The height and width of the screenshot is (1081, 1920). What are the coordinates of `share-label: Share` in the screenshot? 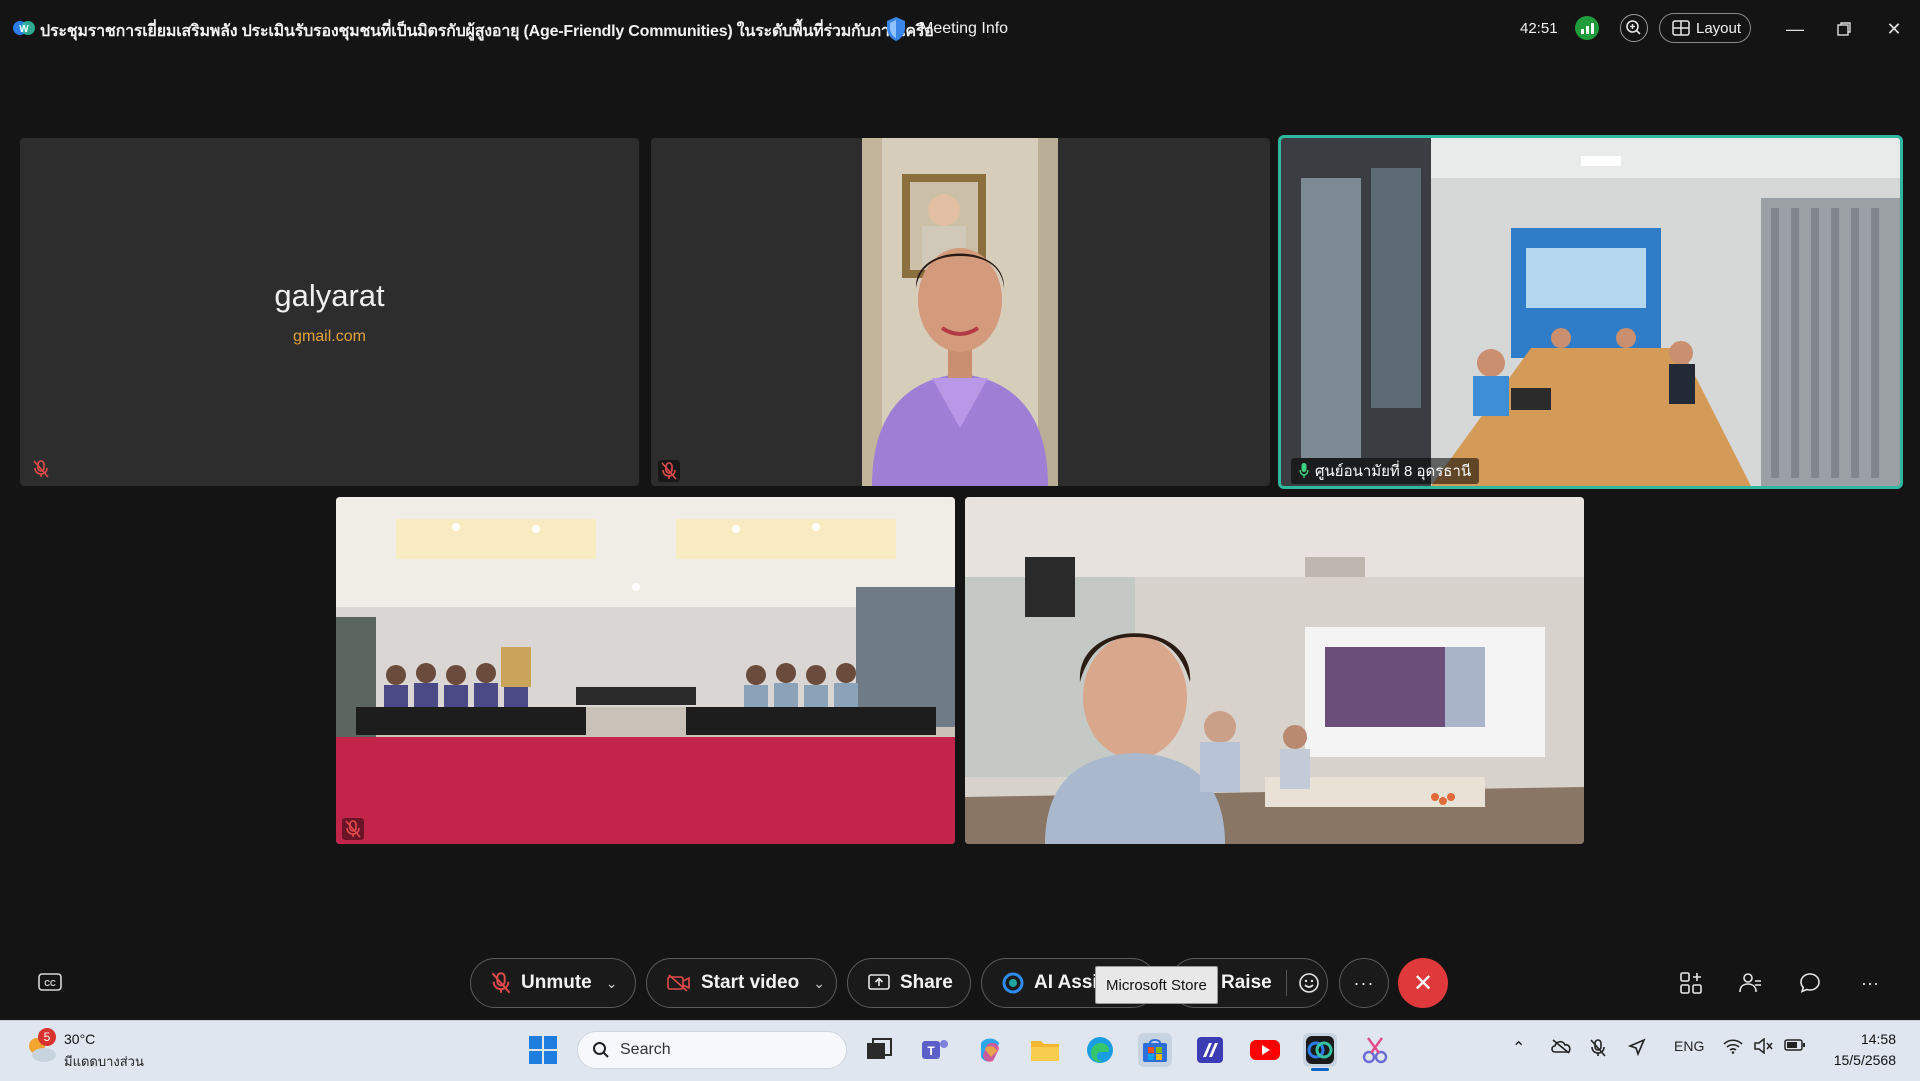 It's located at (926, 982).